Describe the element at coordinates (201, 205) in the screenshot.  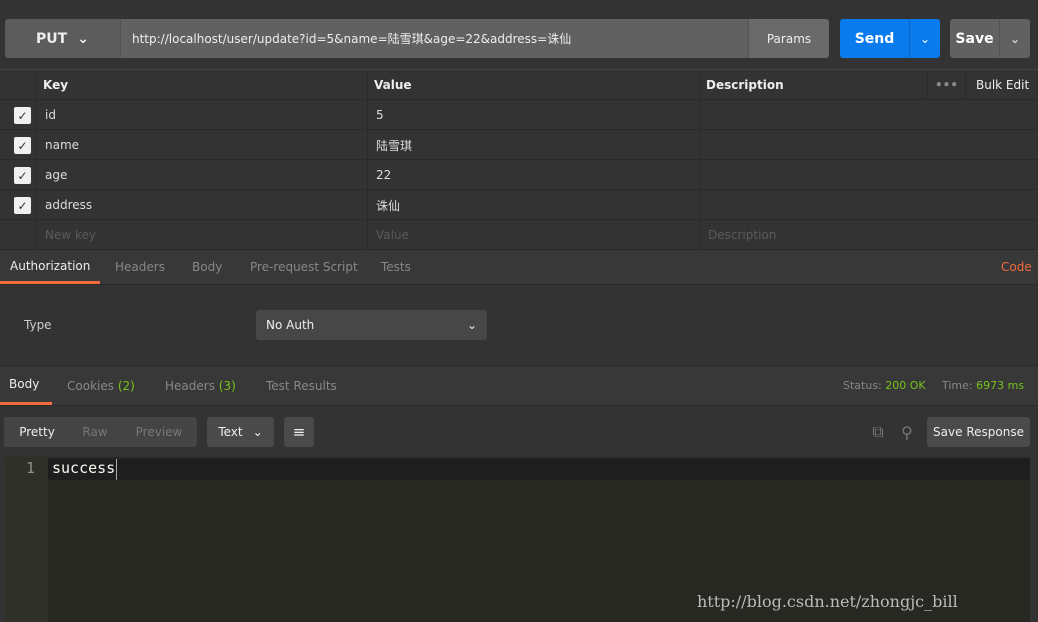
I see `param-key: address` at that location.